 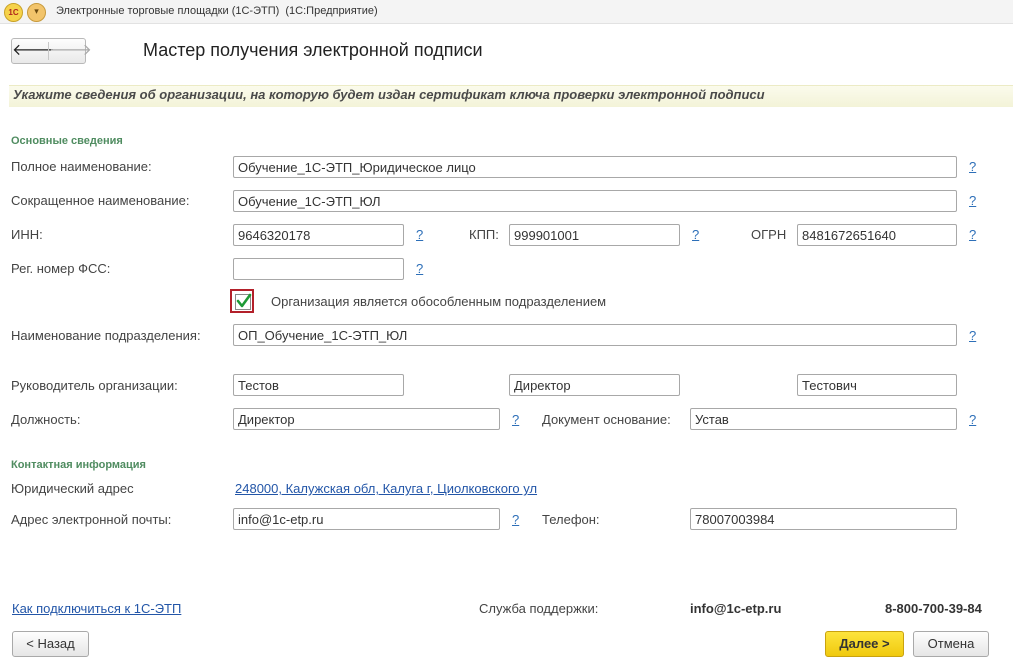 I want to click on position-help-link: ?, so click(x=515, y=419).